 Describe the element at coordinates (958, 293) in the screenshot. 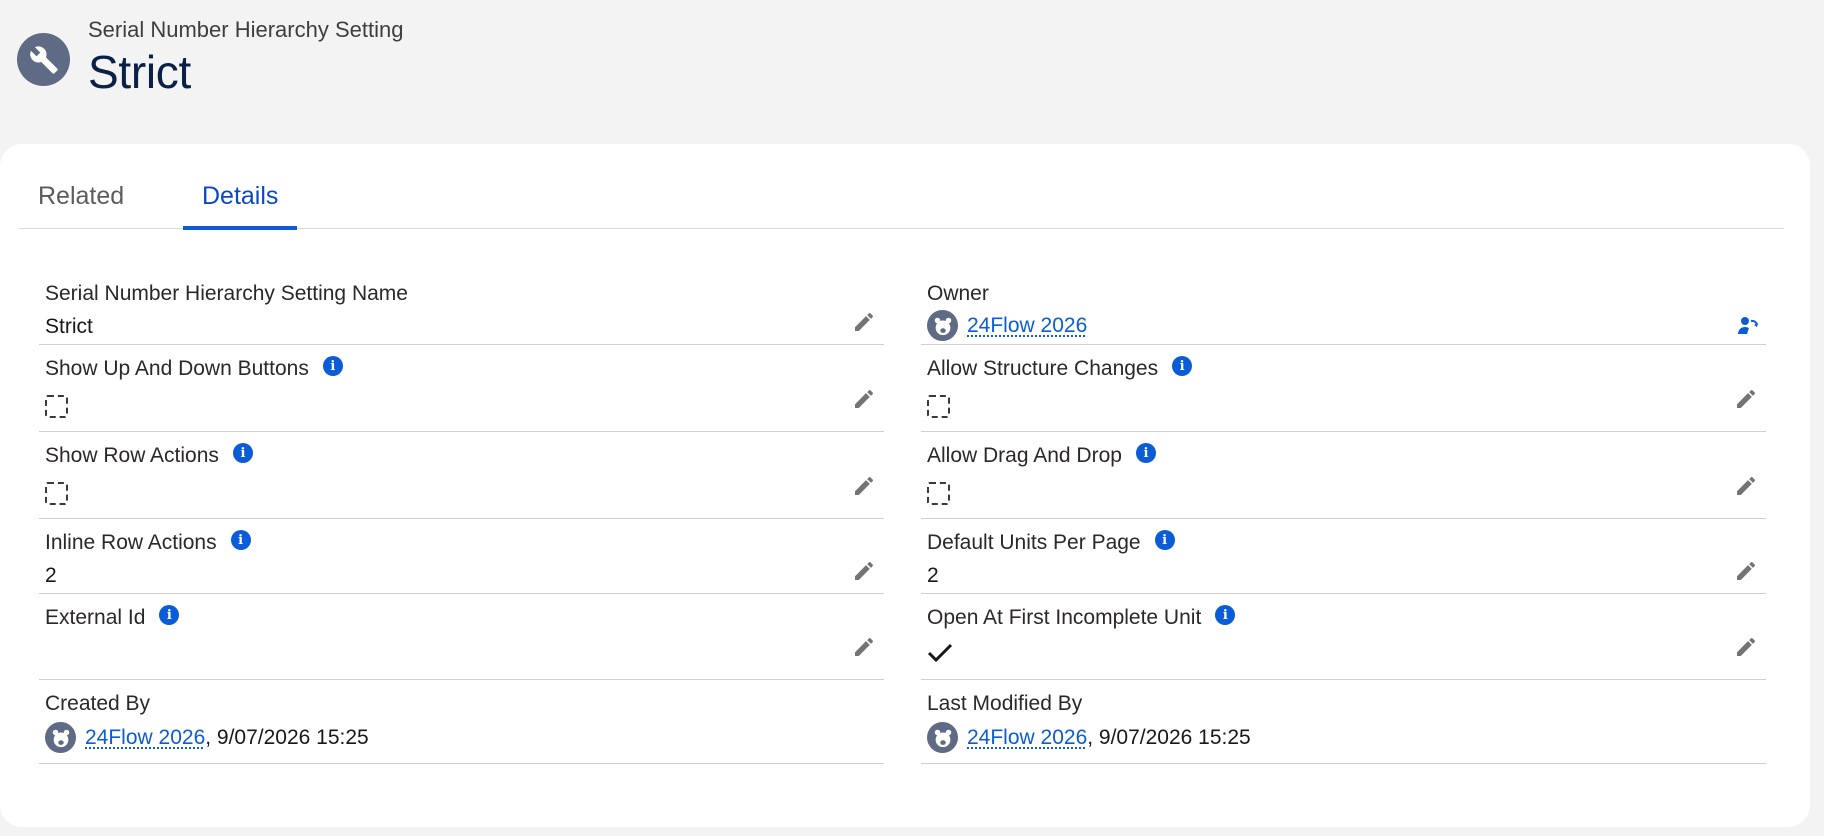

I see `field-label: Owner` at that location.